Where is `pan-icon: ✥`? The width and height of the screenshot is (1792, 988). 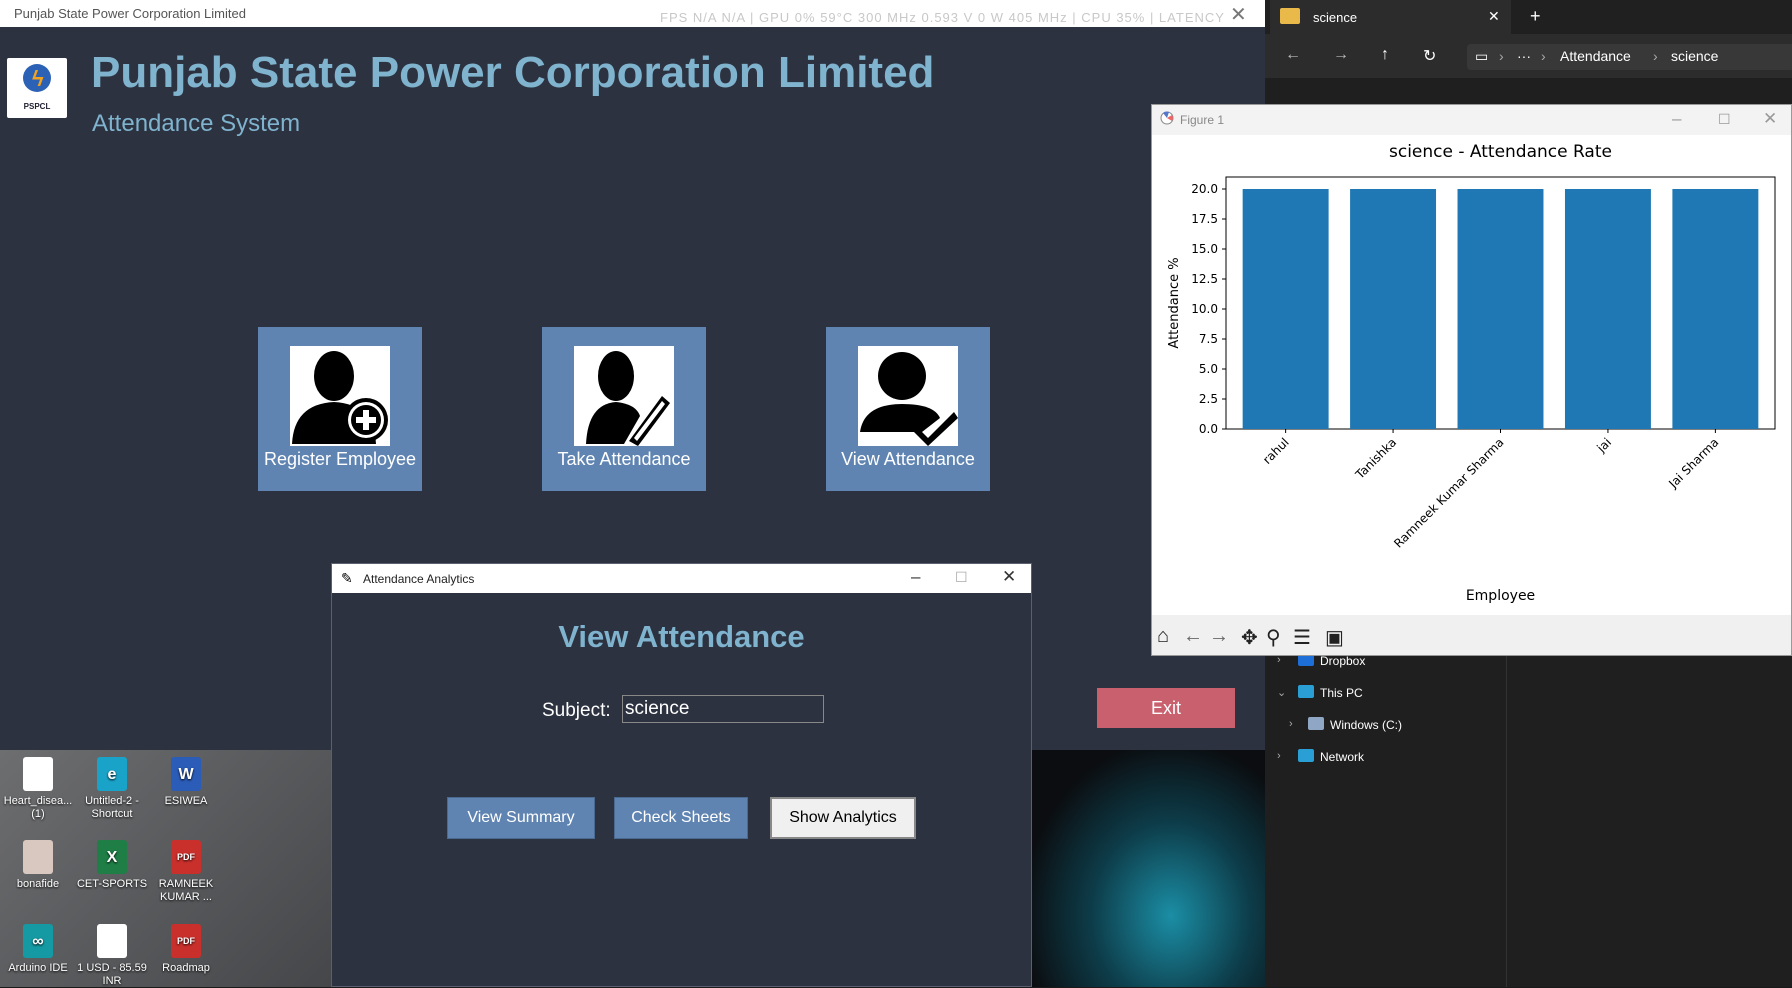
pan-icon: ✥ is located at coordinates (1249, 637).